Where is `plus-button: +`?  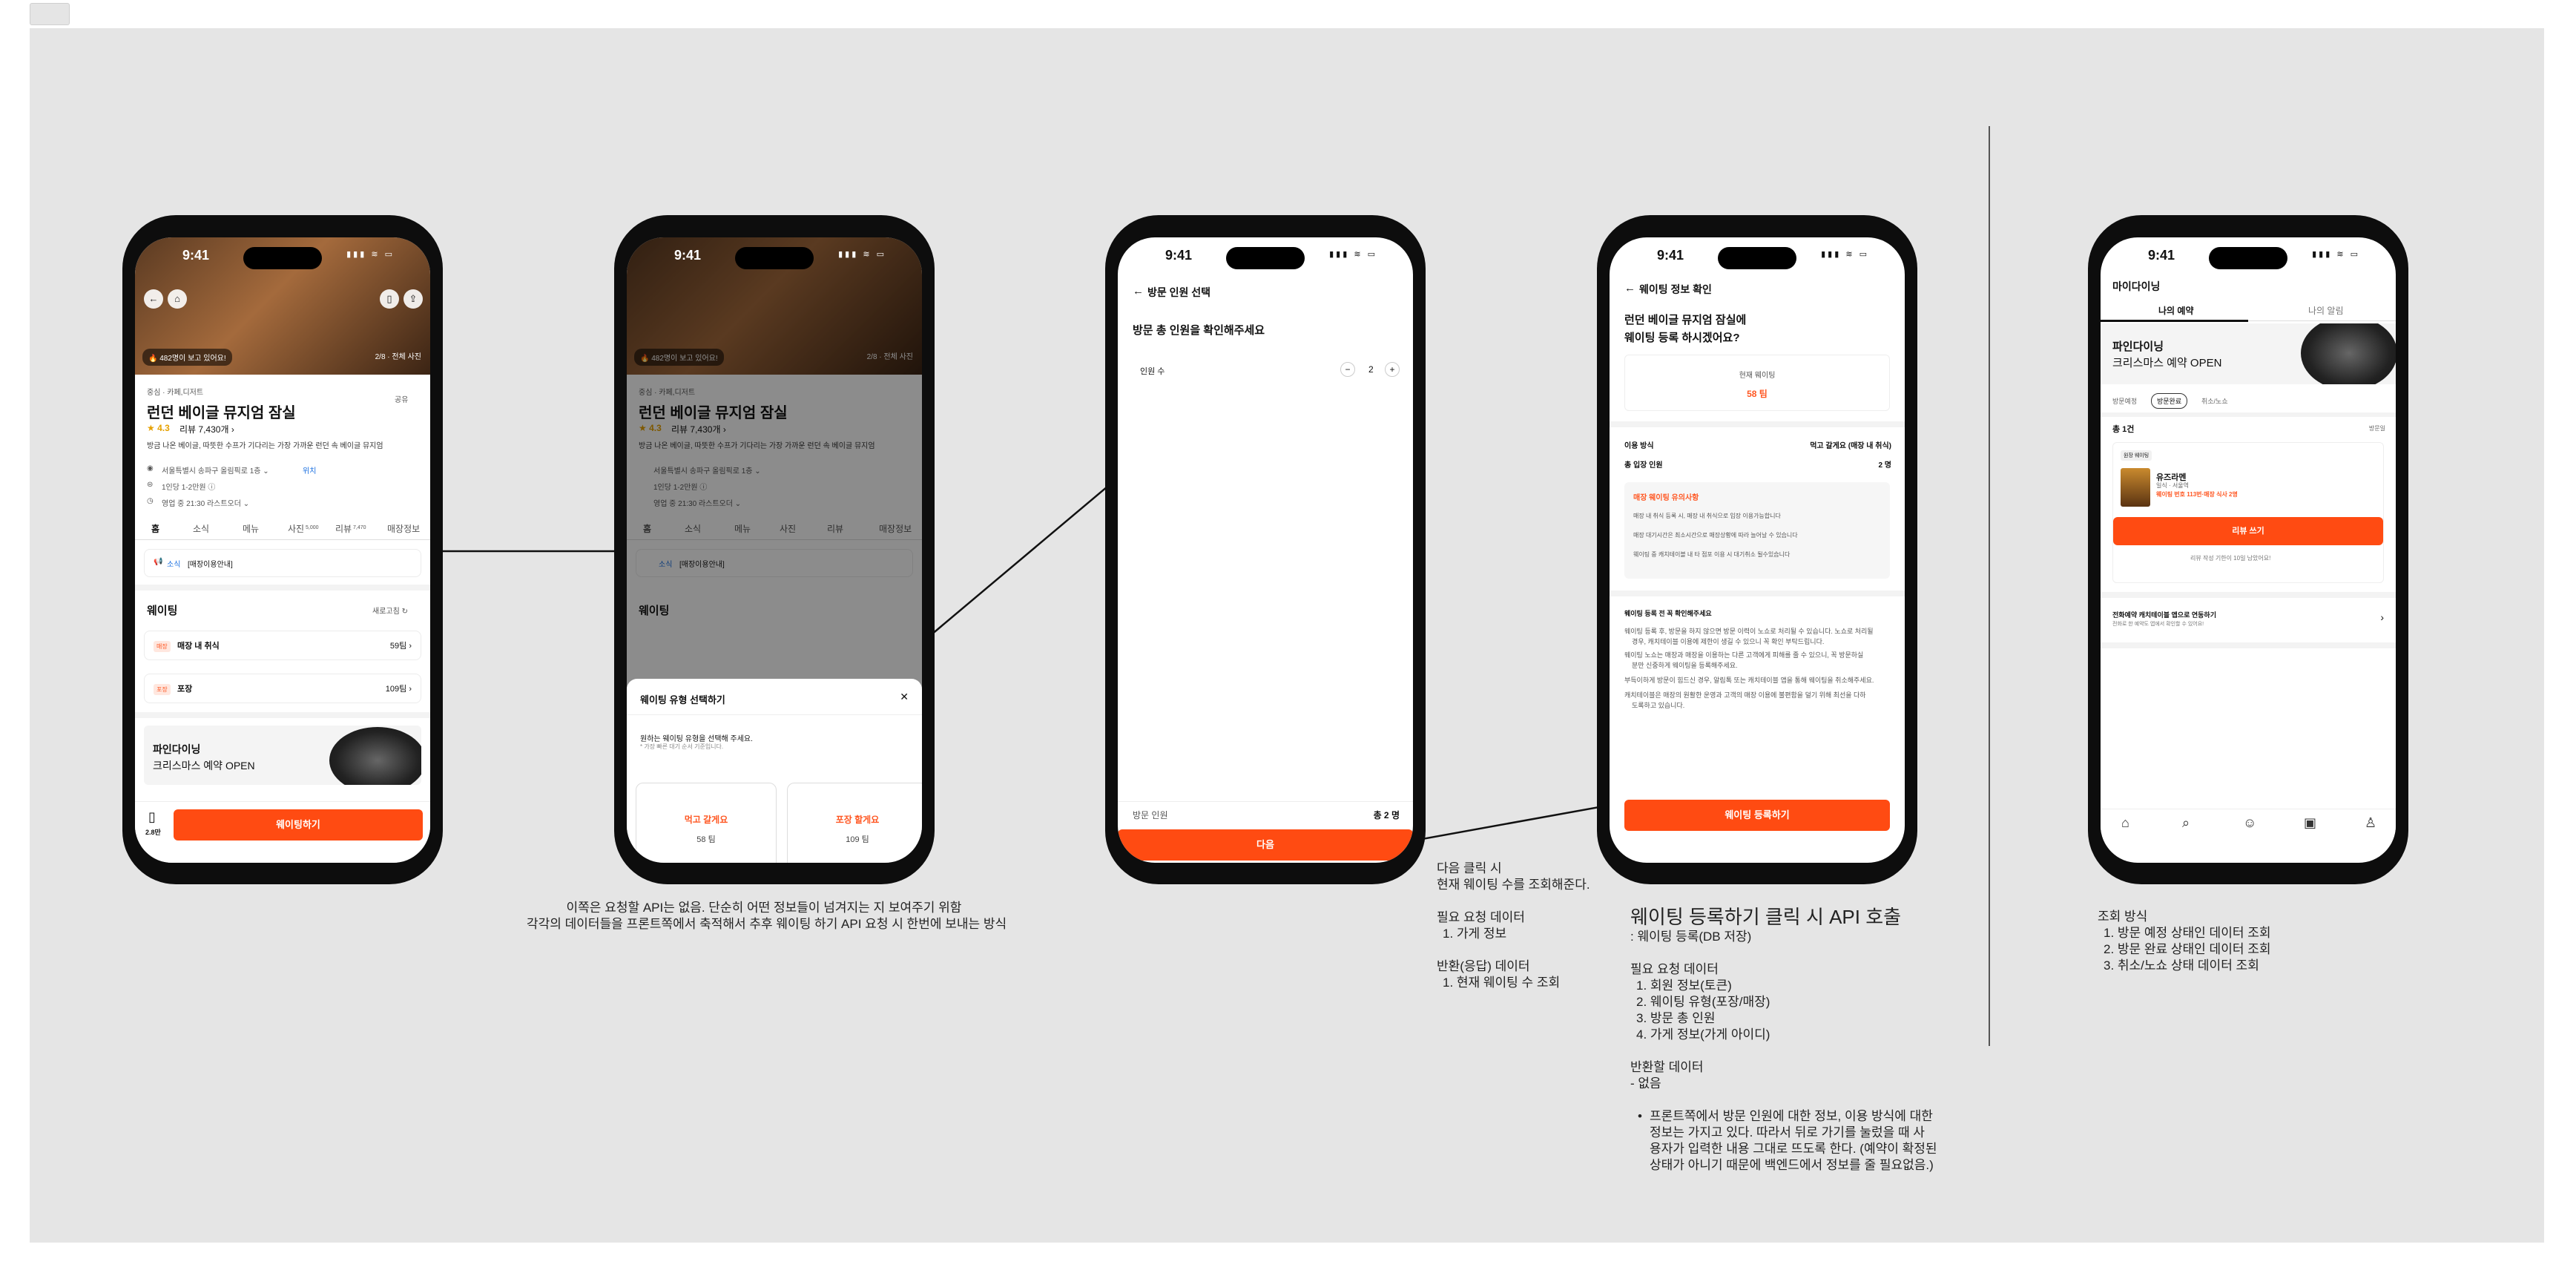
plus-button: + is located at coordinates (1392, 369).